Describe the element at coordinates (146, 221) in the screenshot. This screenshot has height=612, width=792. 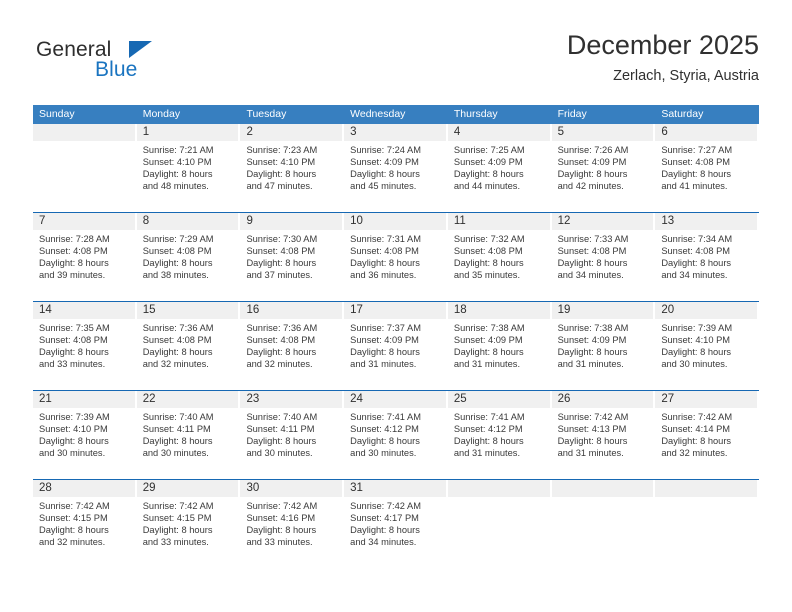
I see `day-number: 8` at that location.